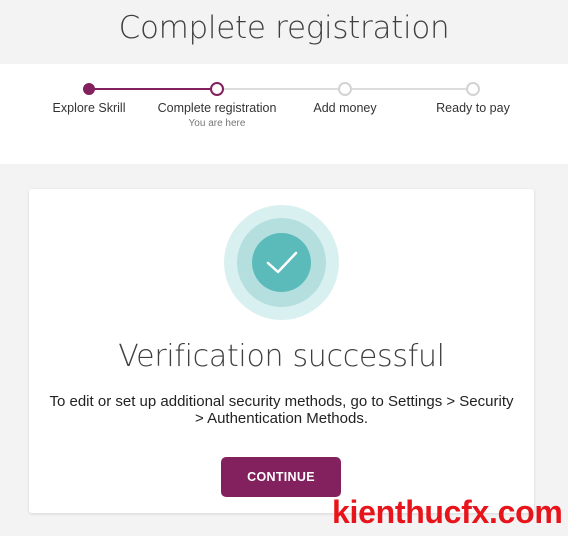 The height and width of the screenshot is (536, 568). I want to click on verification-title: Verification successful, so click(281, 356).